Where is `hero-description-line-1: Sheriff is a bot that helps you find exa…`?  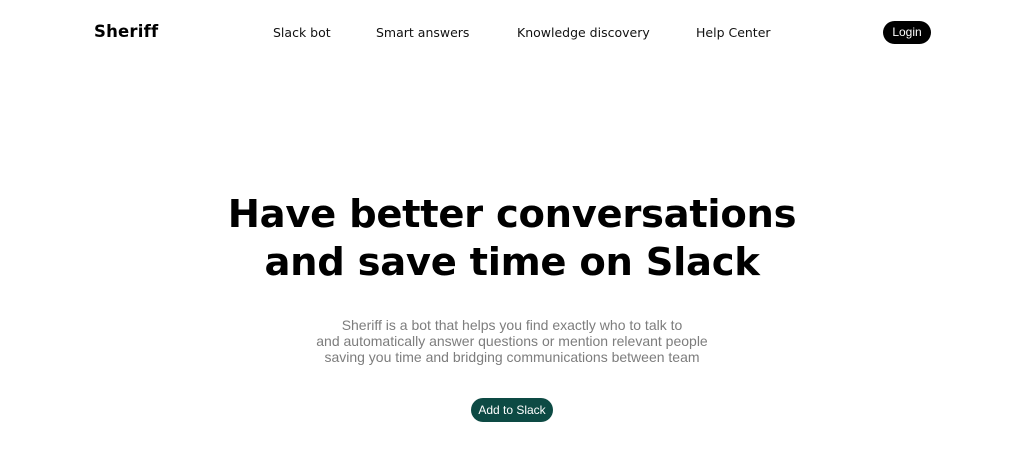
hero-description-line-1: Sheriff is a bot that helps you find exa… is located at coordinates (512, 325).